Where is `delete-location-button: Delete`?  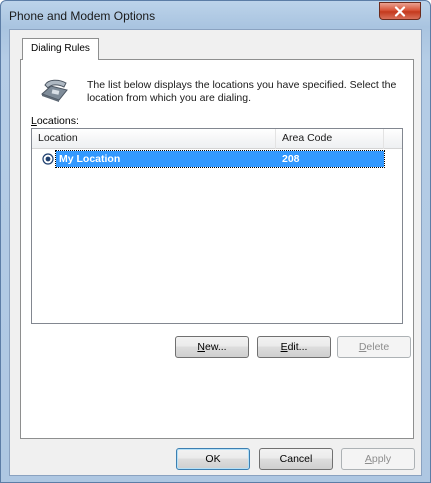
delete-location-button: Delete is located at coordinates (374, 347).